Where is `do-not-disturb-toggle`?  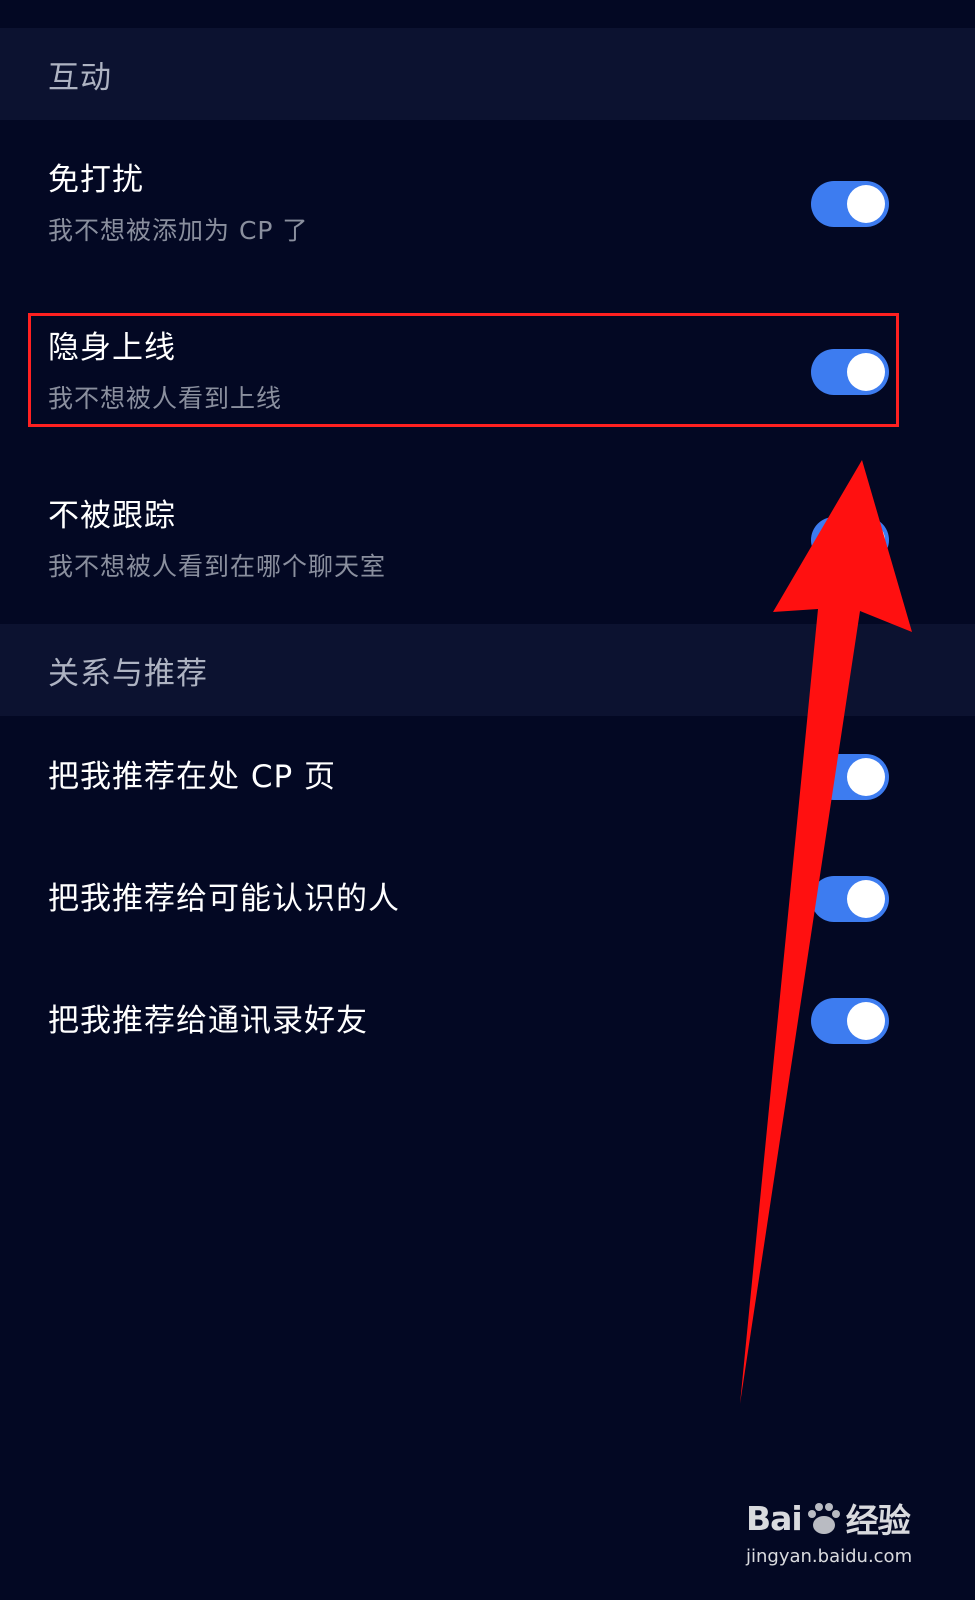
do-not-disturb-toggle is located at coordinates (850, 204).